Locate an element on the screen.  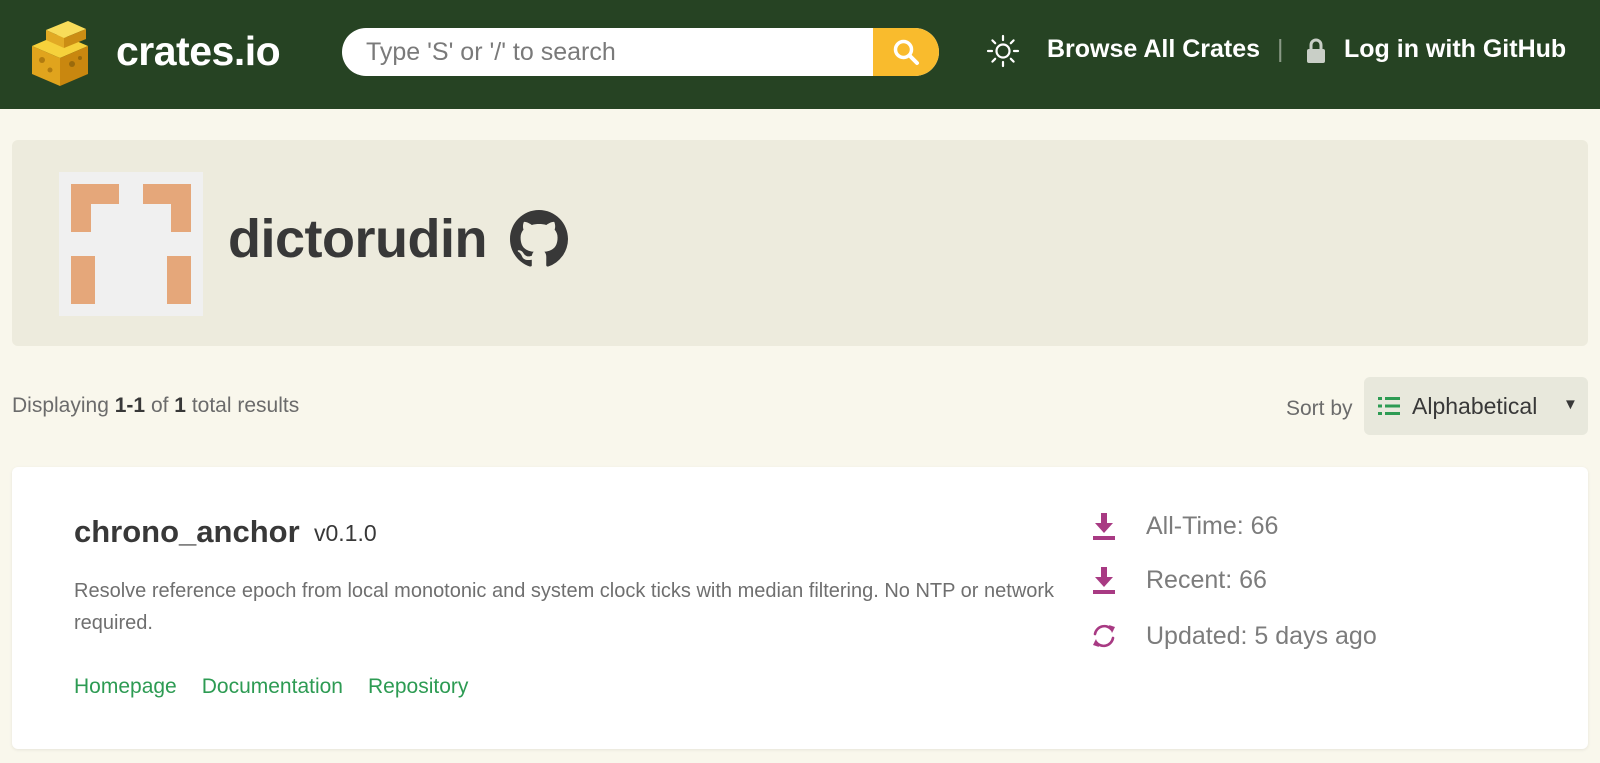
crates-logo-icon is located at coordinates (60, 53).